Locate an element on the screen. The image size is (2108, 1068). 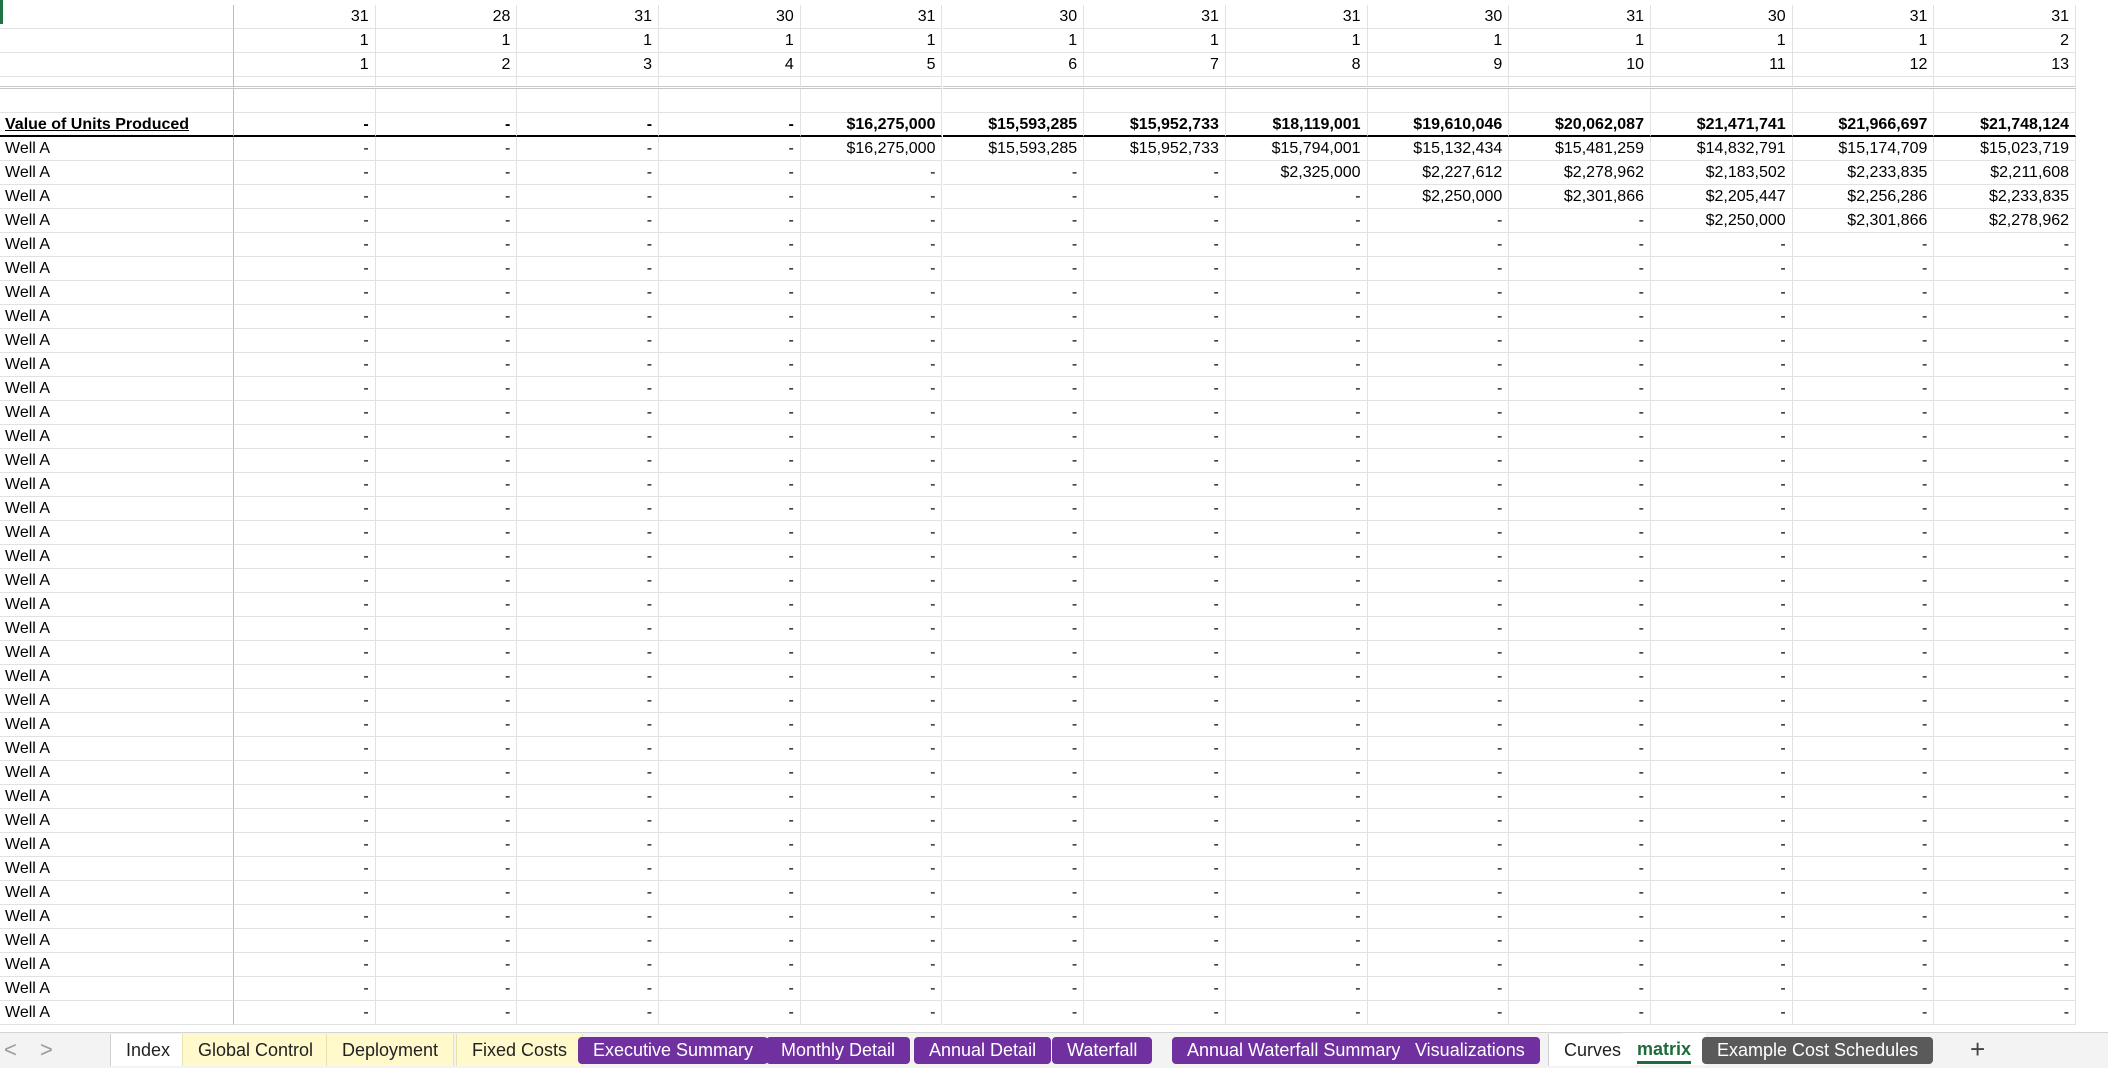
sheet-tab: Deployment is located at coordinates (390, 1050).